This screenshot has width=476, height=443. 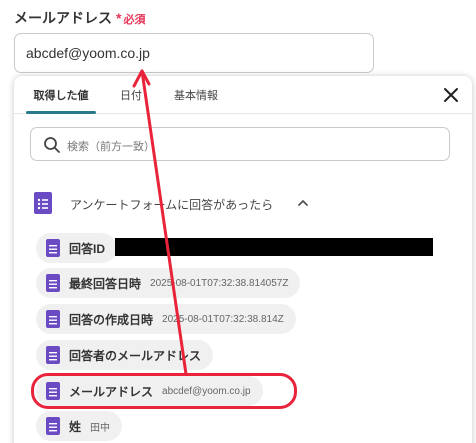 I want to click on tab-basic-info: 基本情報, so click(x=196, y=95).